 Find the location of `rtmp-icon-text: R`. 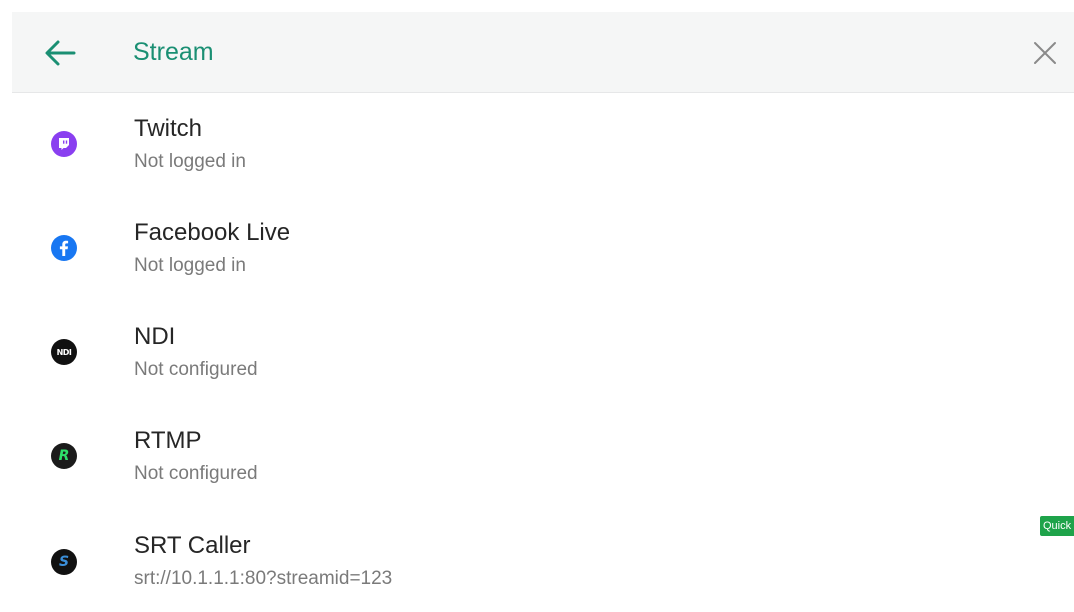

rtmp-icon-text: R is located at coordinates (64, 456).